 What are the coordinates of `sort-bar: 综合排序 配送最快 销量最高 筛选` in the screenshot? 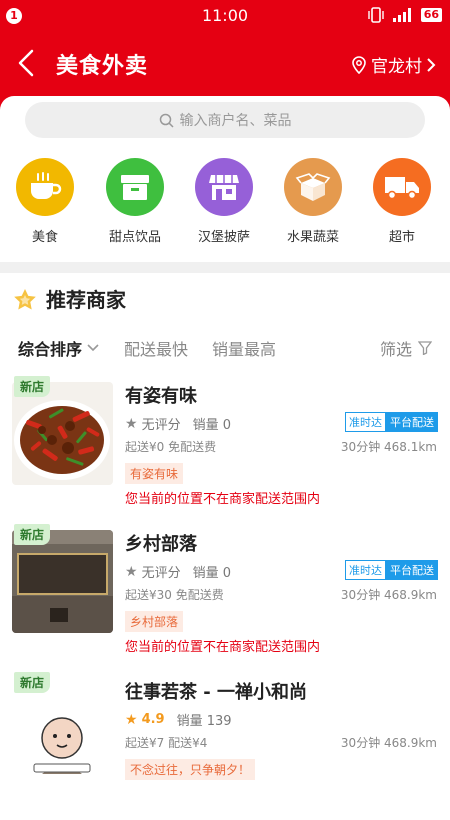 It's located at (225, 348).